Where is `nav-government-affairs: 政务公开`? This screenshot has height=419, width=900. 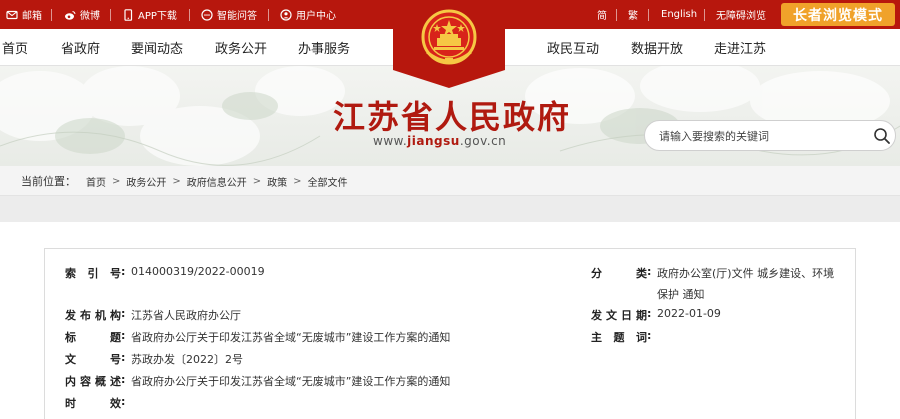 nav-government-affairs: 政务公开 is located at coordinates (241, 47).